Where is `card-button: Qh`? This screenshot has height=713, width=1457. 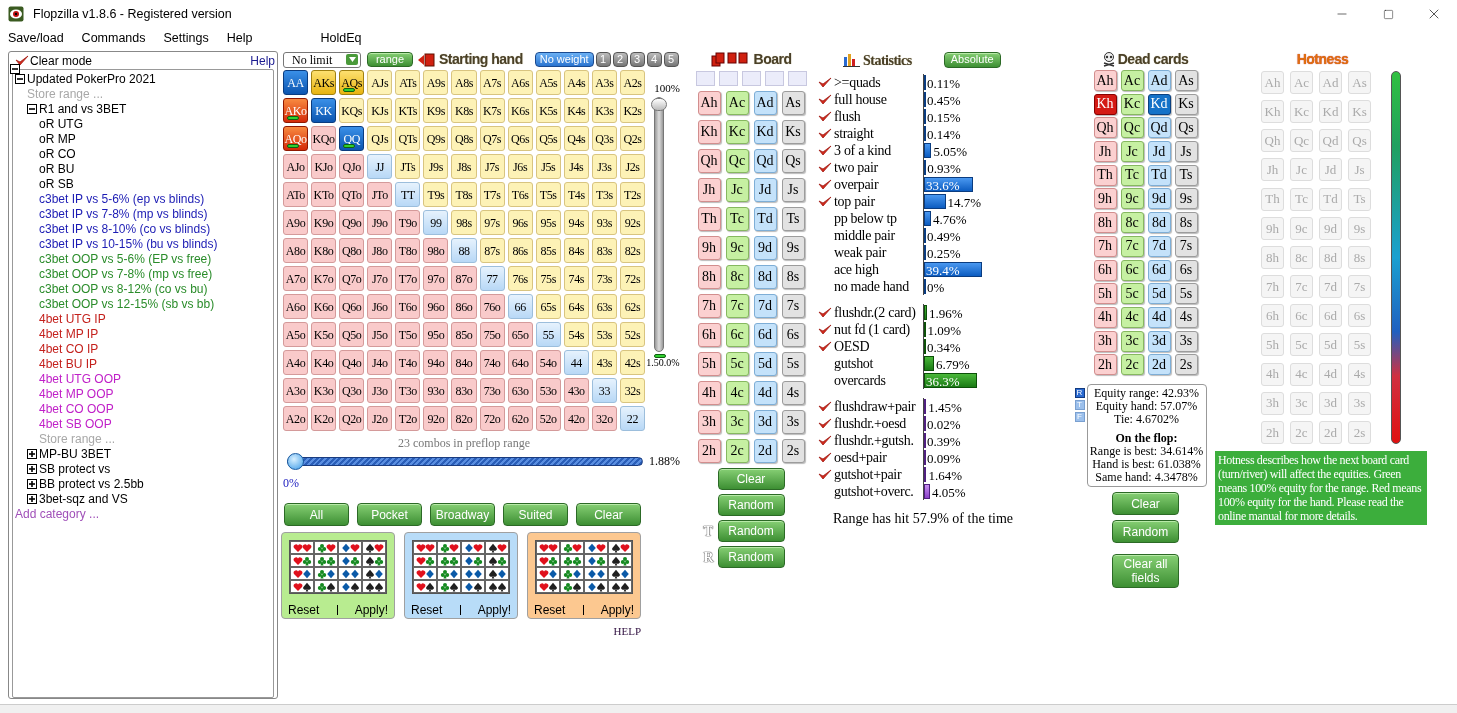 card-button: Qh is located at coordinates (1105, 128).